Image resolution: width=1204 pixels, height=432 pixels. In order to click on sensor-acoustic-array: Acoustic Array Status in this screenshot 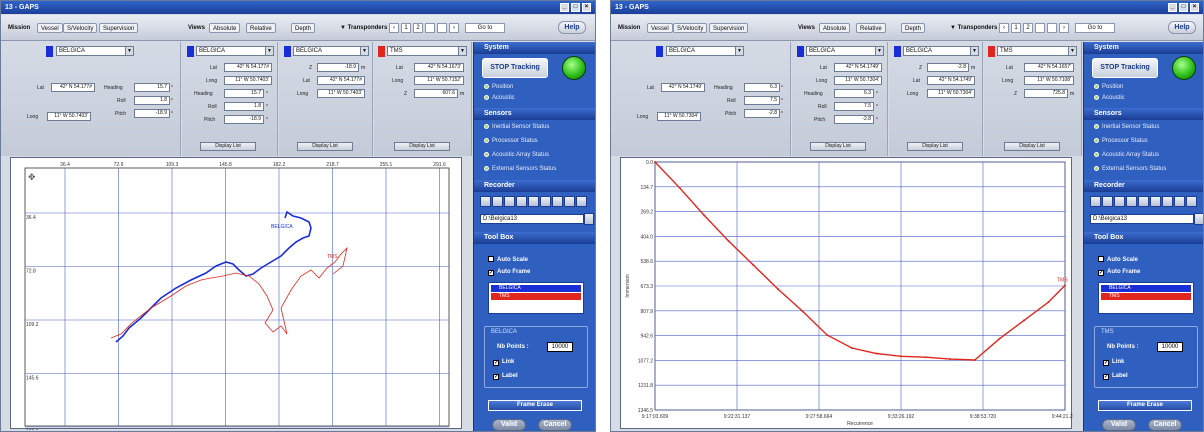, I will do `click(1126, 155)`.